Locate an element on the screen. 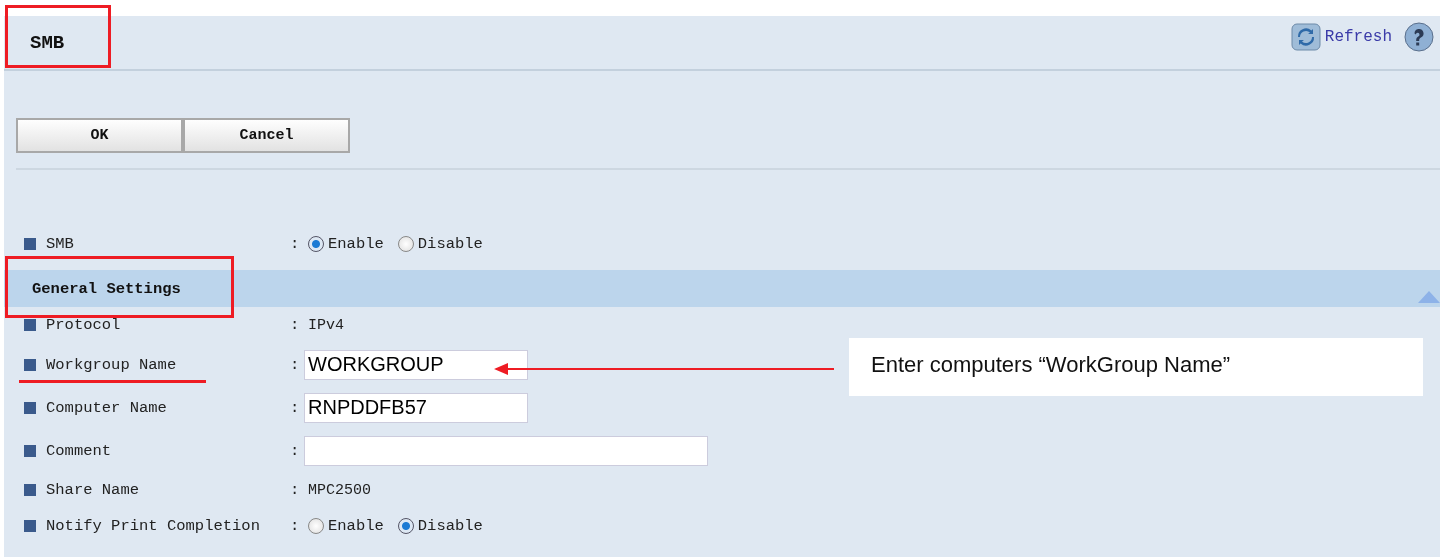 Image resolution: width=1448 pixels, height=557 pixels. text-input is located at coordinates (506, 450).